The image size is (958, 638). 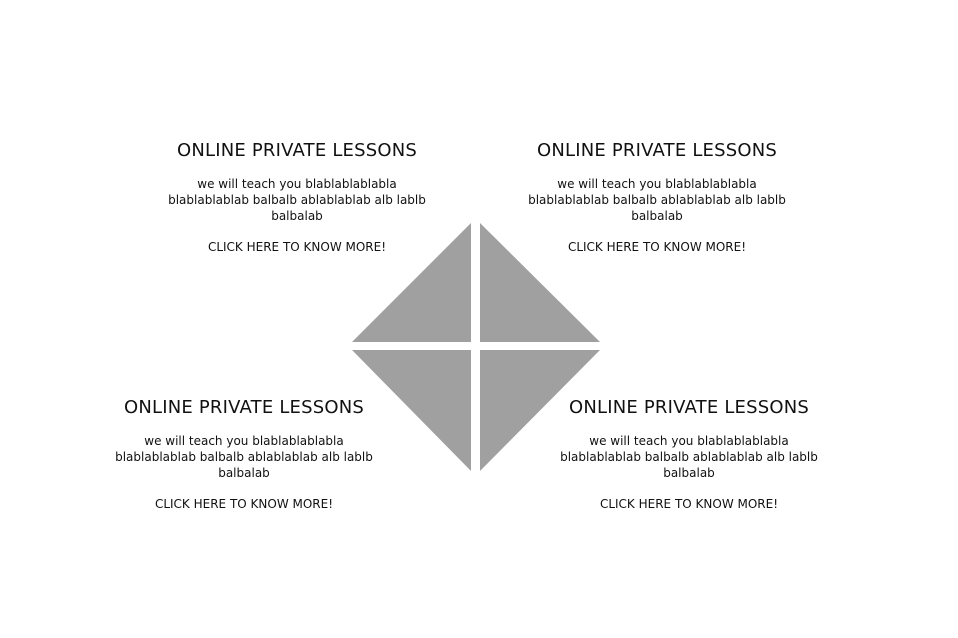 What do you see at coordinates (411, 410) in the screenshot?
I see `diamond-segment-bottom-left` at bounding box center [411, 410].